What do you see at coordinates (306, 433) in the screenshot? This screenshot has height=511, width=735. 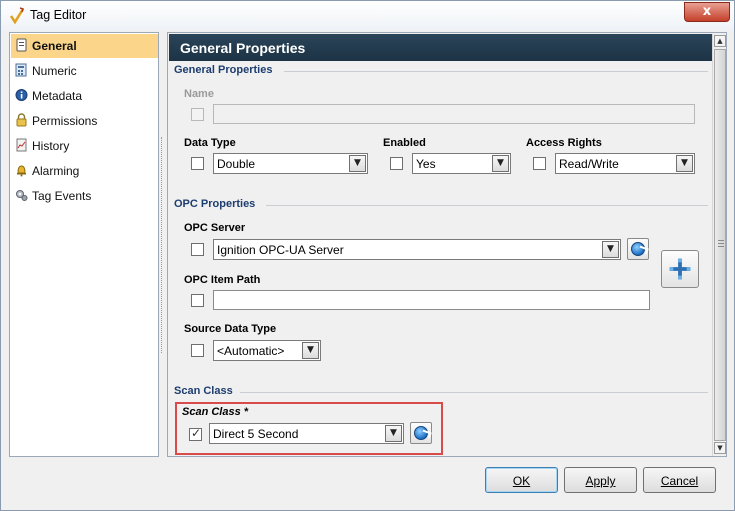 I see `scan-class-select: Direct 5 Second ▼` at bounding box center [306, 433].